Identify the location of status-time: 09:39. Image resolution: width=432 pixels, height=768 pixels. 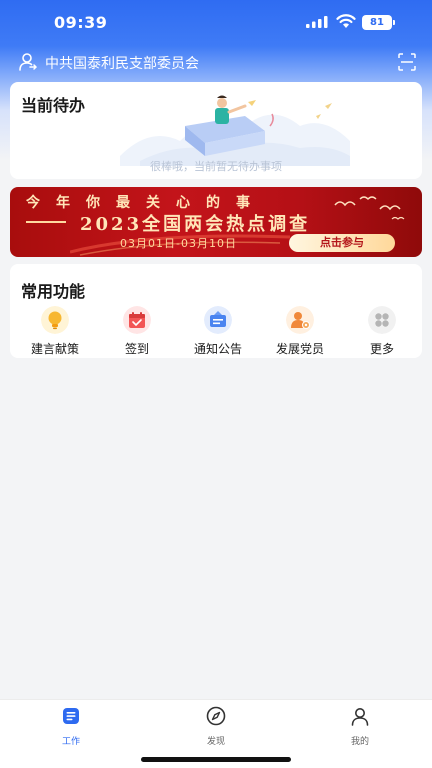
(81, 22).